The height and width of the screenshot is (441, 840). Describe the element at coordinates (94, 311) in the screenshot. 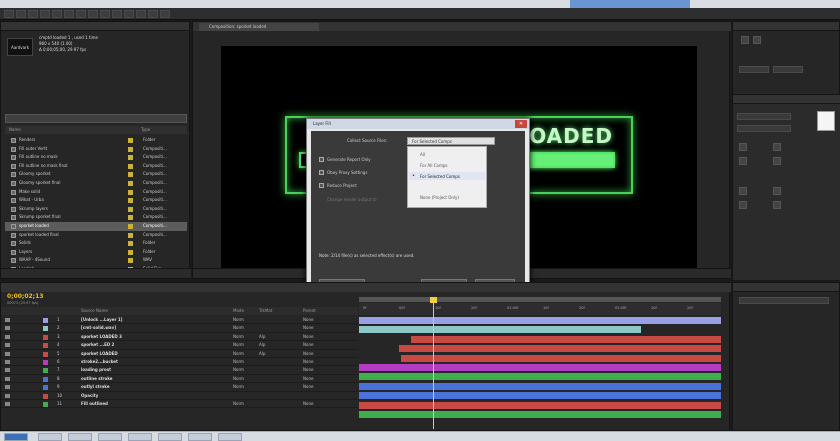

I see `column-source-name: Source Name` at that location.